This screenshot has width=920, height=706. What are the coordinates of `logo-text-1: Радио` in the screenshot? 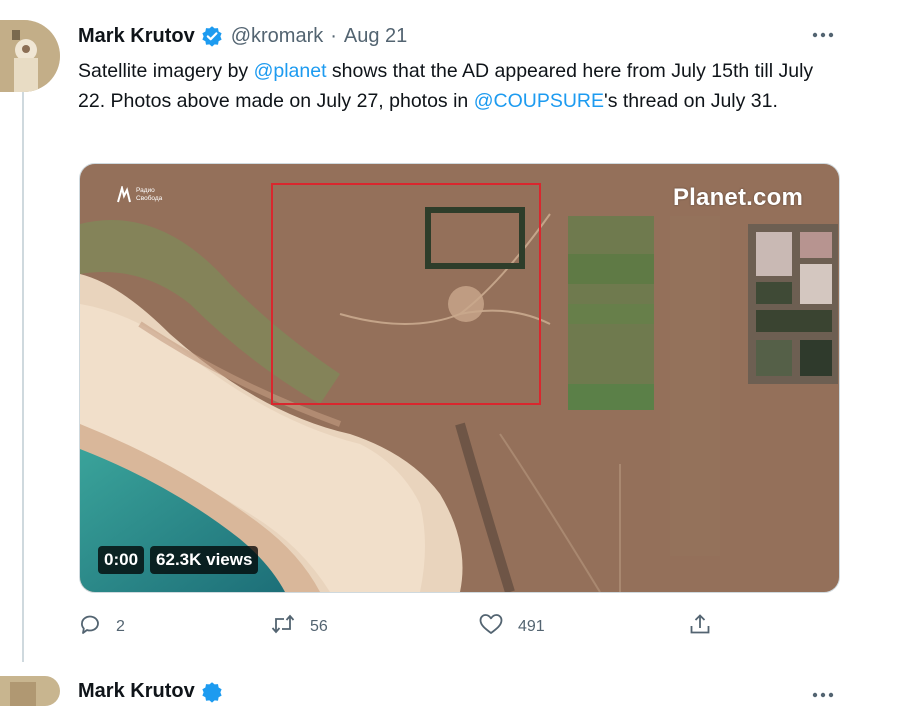 It's located at (145, 190).